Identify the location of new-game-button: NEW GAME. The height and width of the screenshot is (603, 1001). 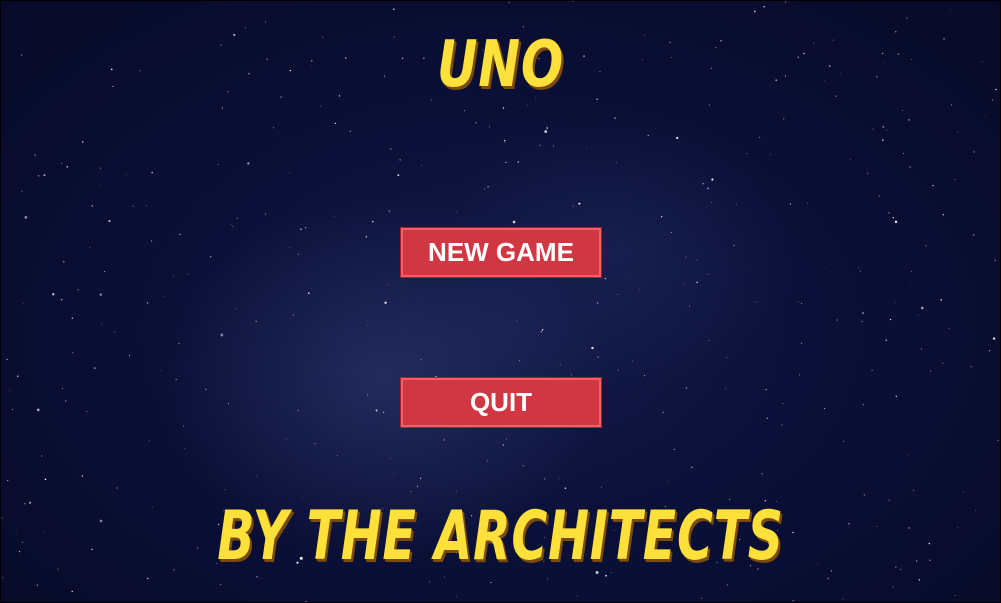
(501, 252).